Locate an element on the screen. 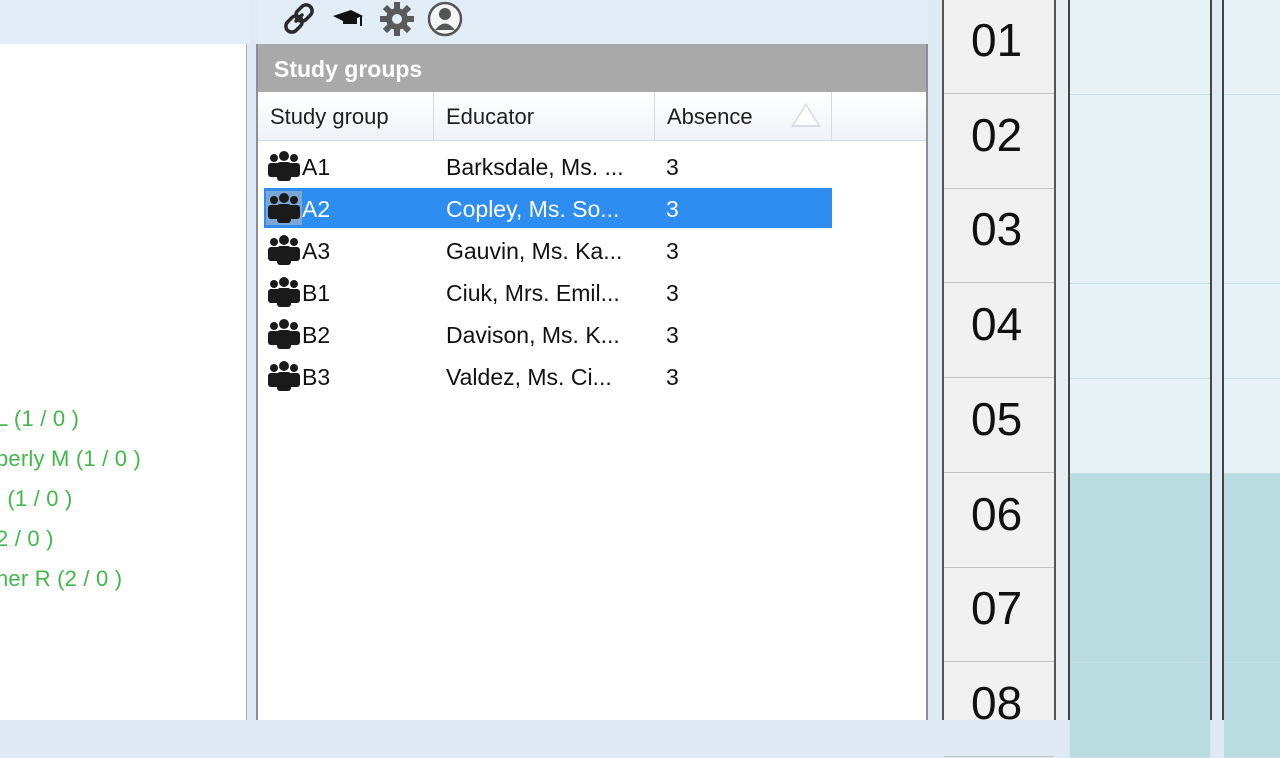 The width and height of the screenshot is (1280, 758). left-list-item: ner R (2 / 0 ) is located at coordinates (61, 579).